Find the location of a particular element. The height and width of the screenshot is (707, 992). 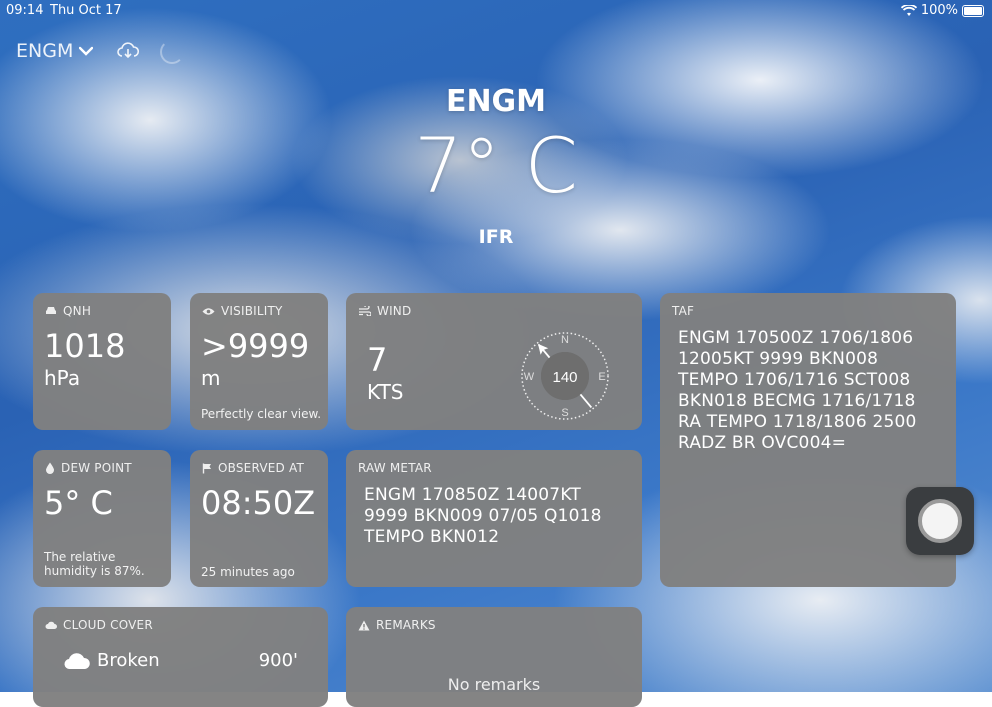

loading-spinner-icon is located at coordinates (172, 52).